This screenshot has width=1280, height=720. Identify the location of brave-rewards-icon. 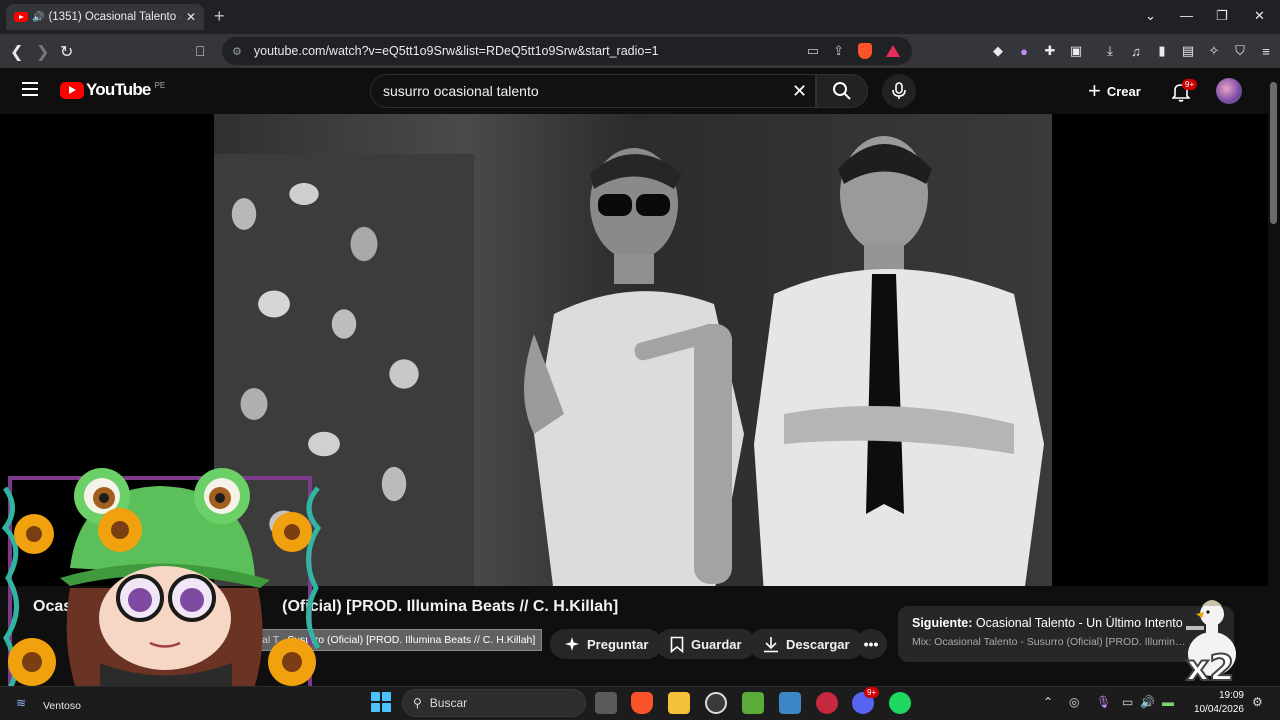
(893, 51).